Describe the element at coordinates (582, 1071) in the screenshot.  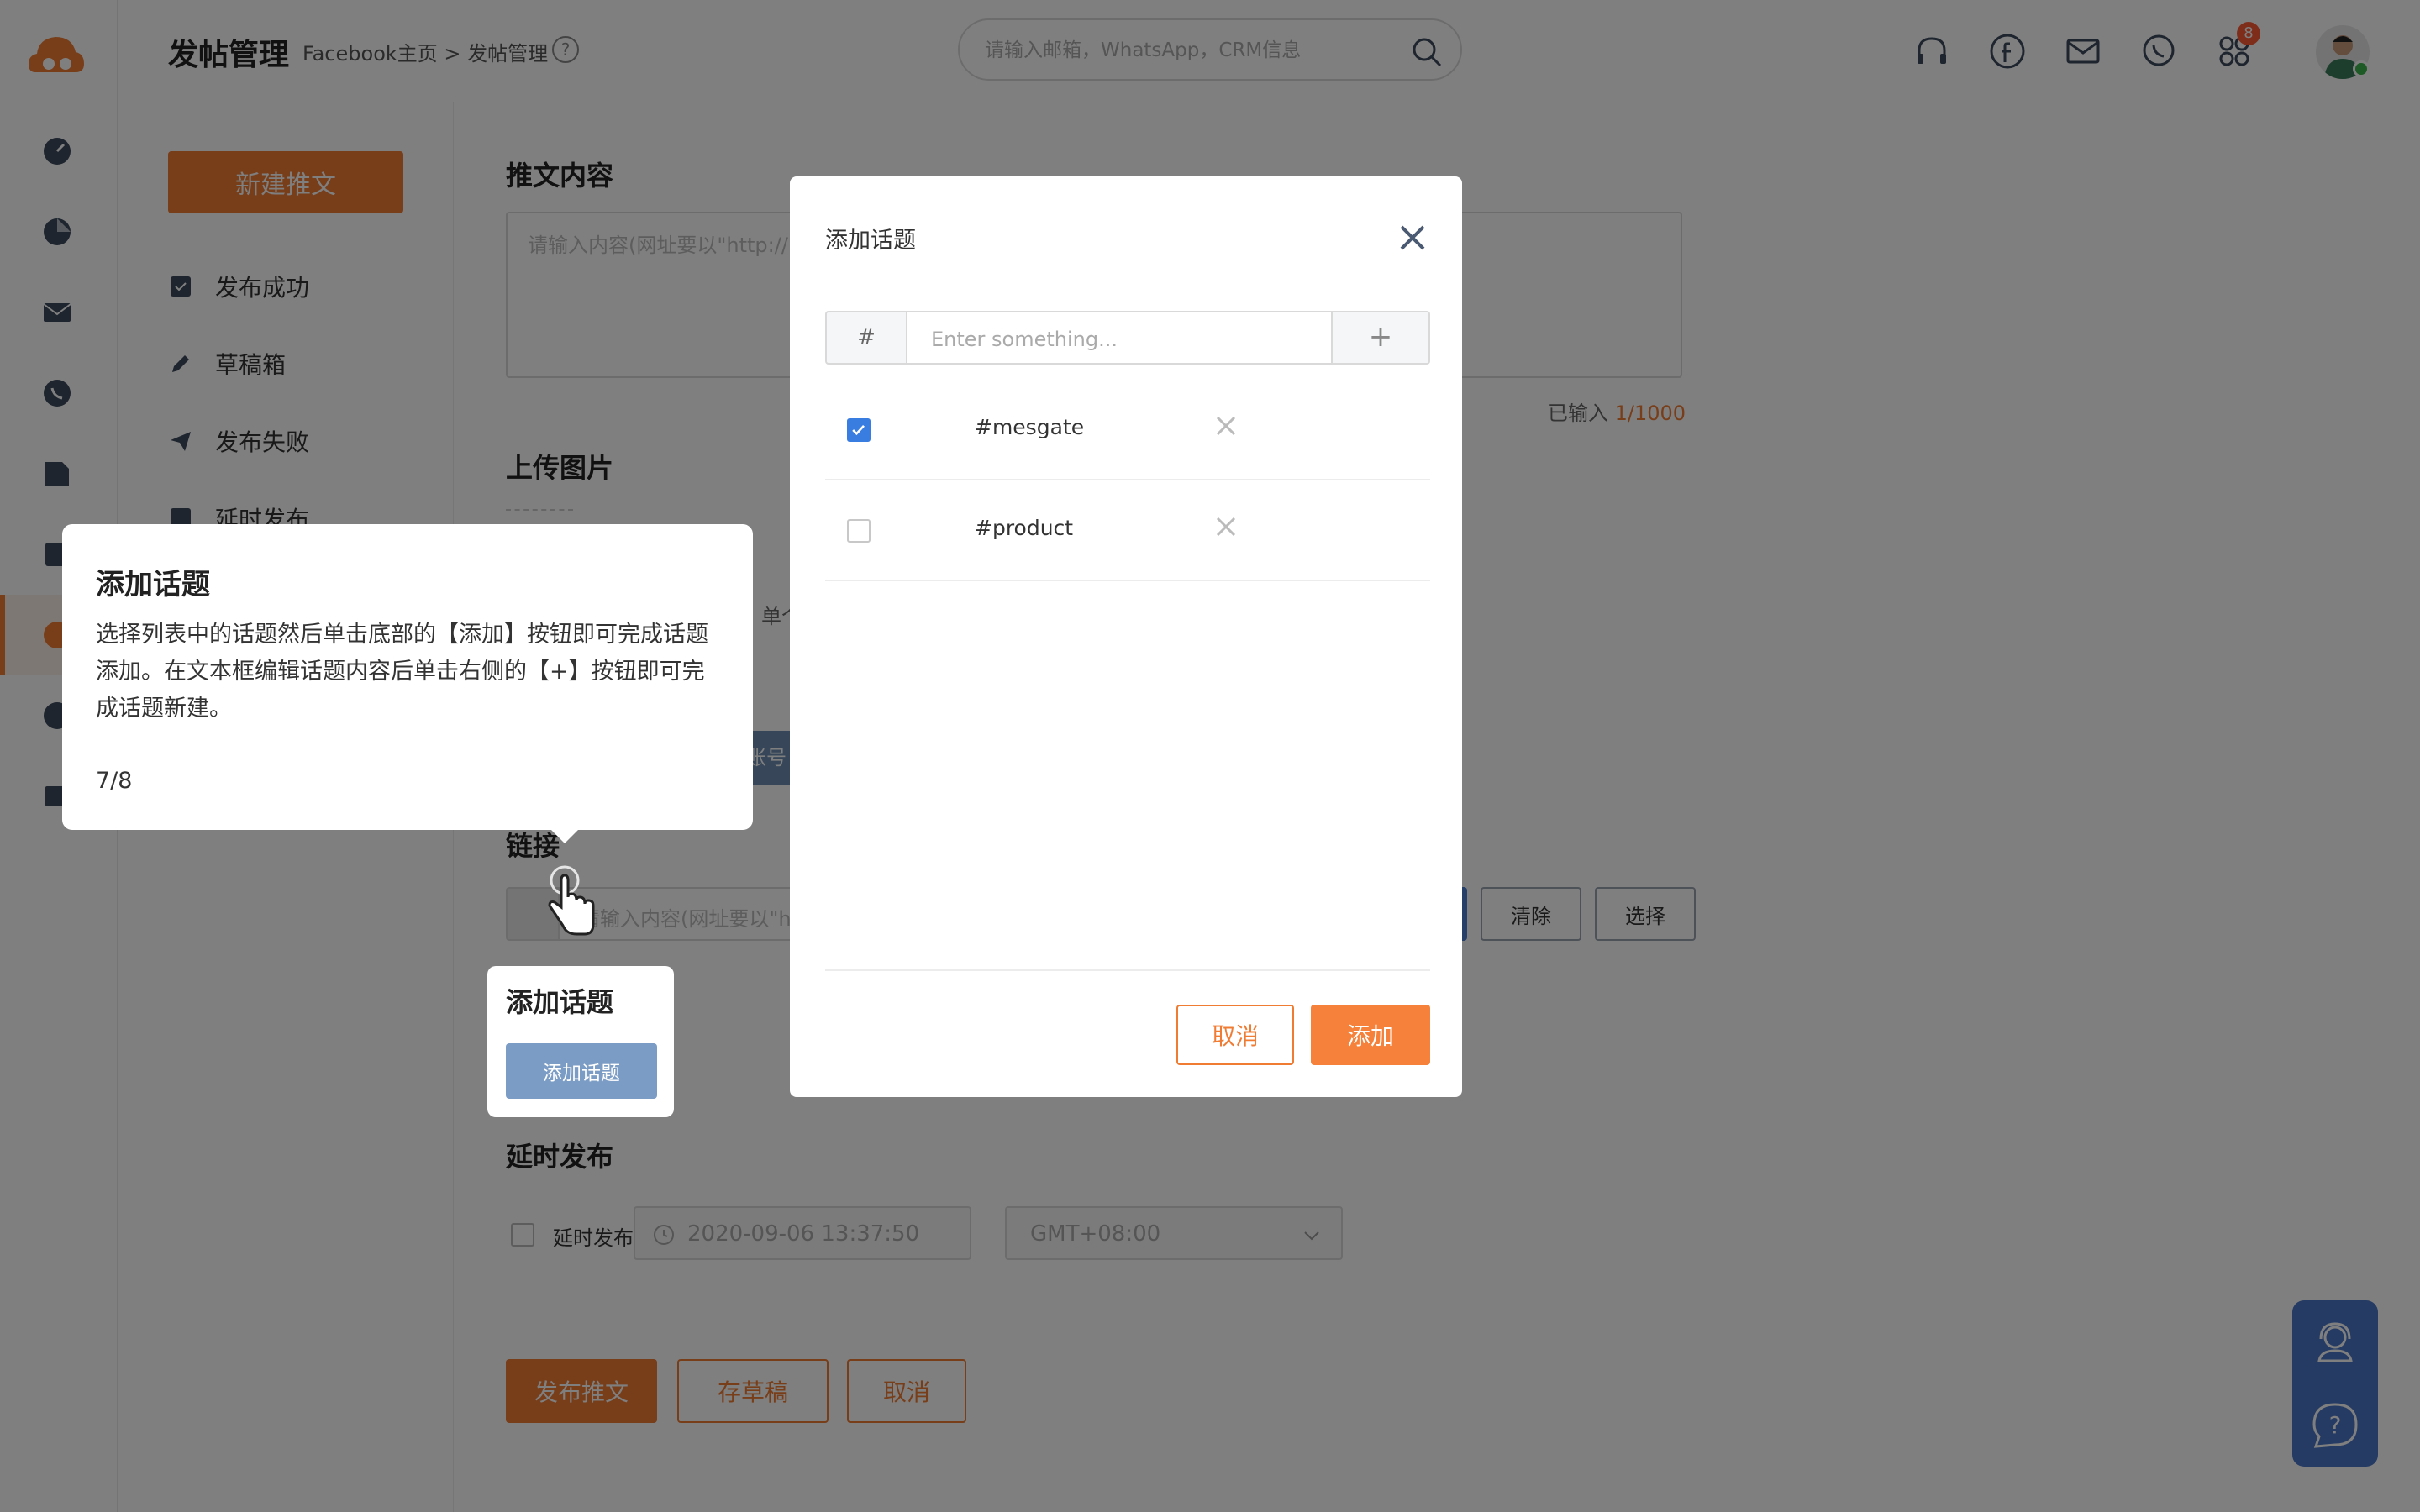
I see `add-topic-button: 添加话题` at that location.